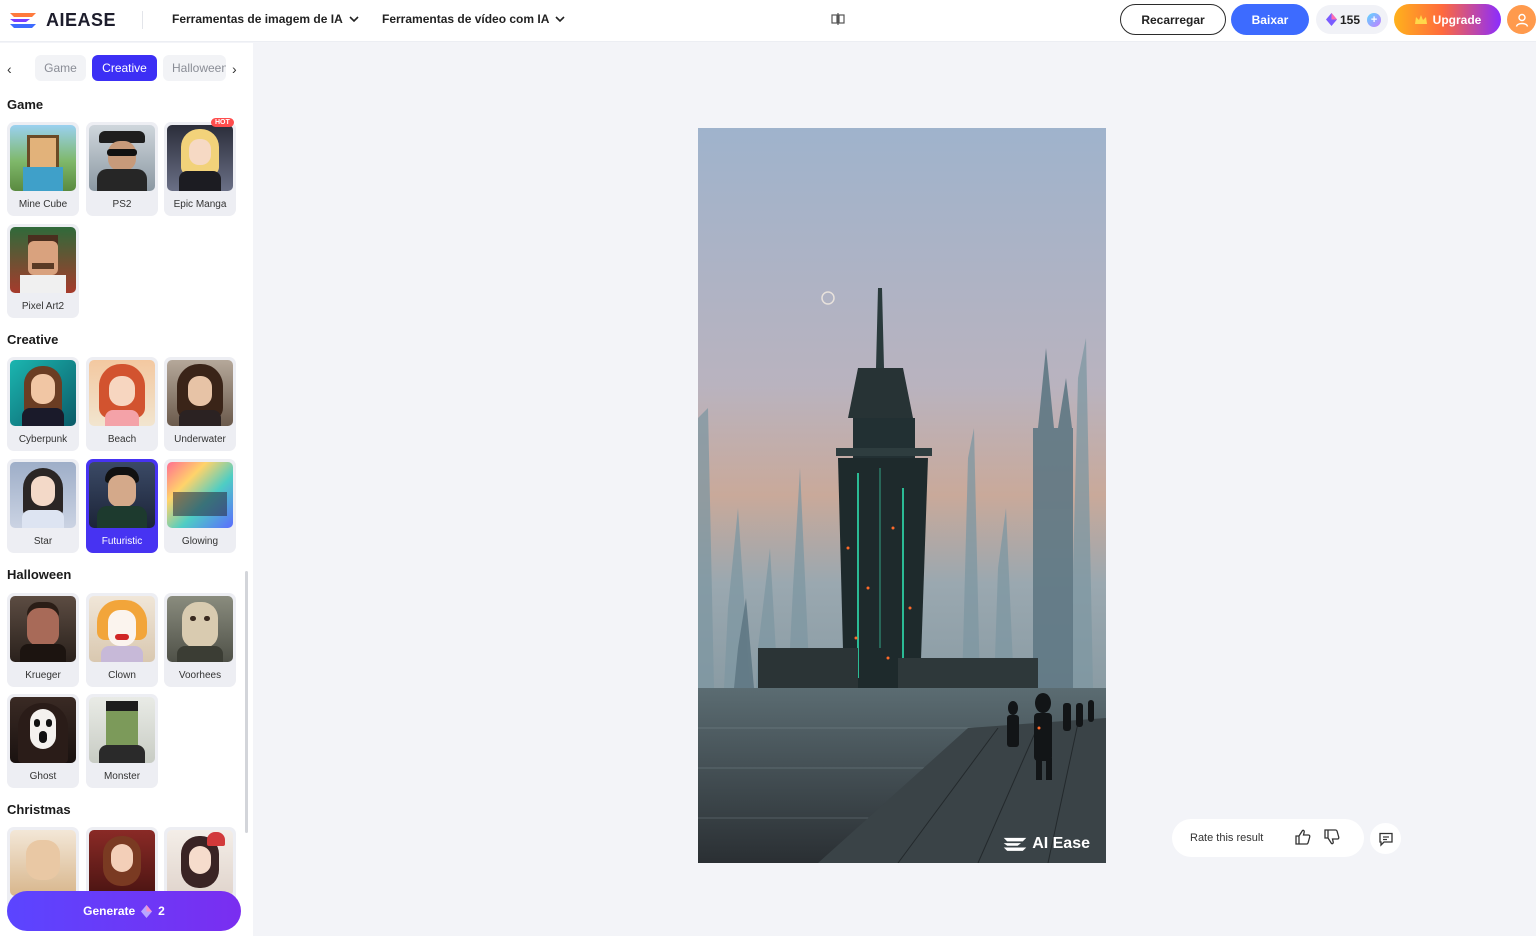 This screenshot has width=1536, height=936. Describe the element at coordinates (466, 19) in the screenshot. I see `menu-video-tools-label: Ferramentas de vídeo com IA` at that location.